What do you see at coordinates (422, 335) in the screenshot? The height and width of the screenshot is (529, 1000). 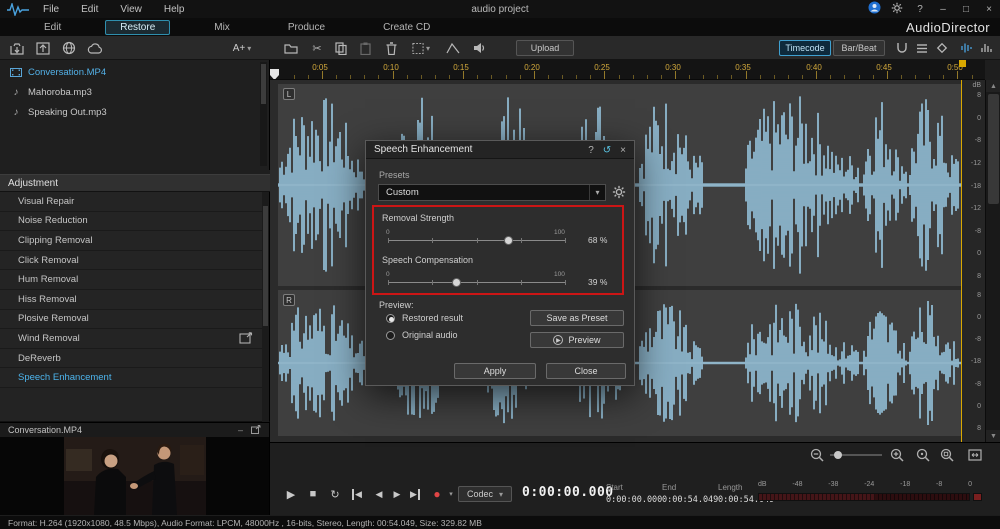 I see `radio-original-audio: Original audio` at bounding box center [422, 335].